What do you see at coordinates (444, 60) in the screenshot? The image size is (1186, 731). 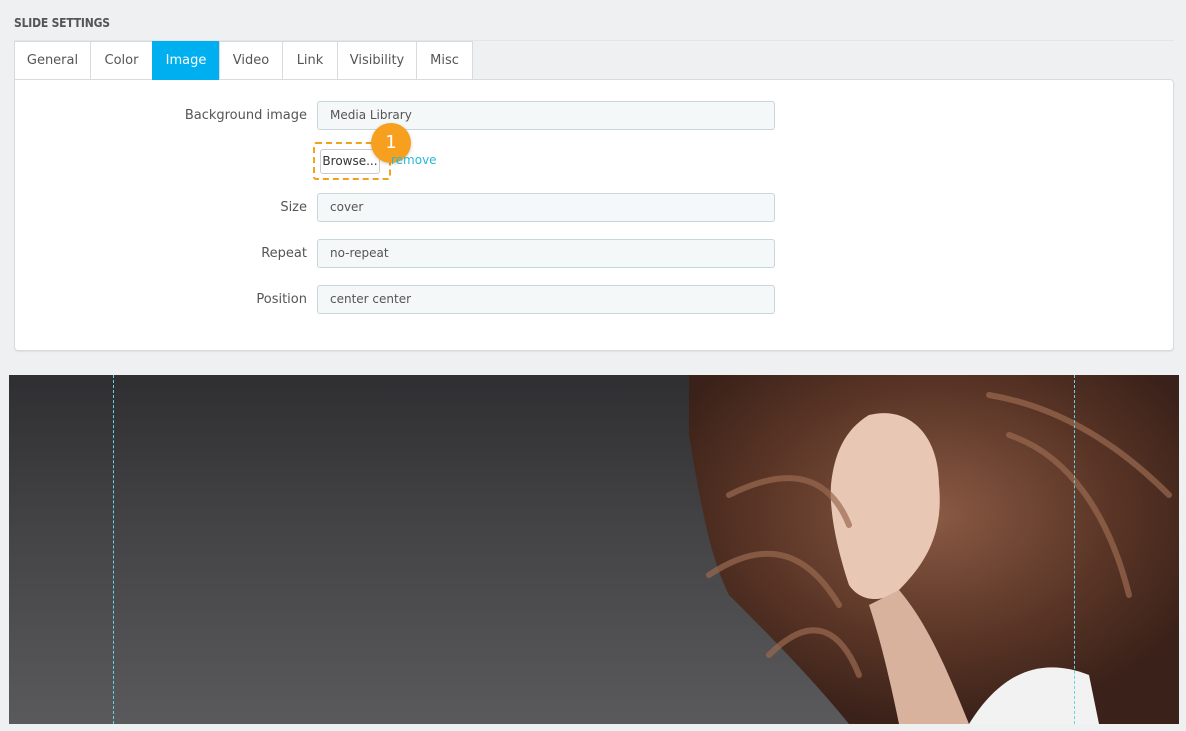 I see `tab-misc: Misc` at bounding box center [444, 60].